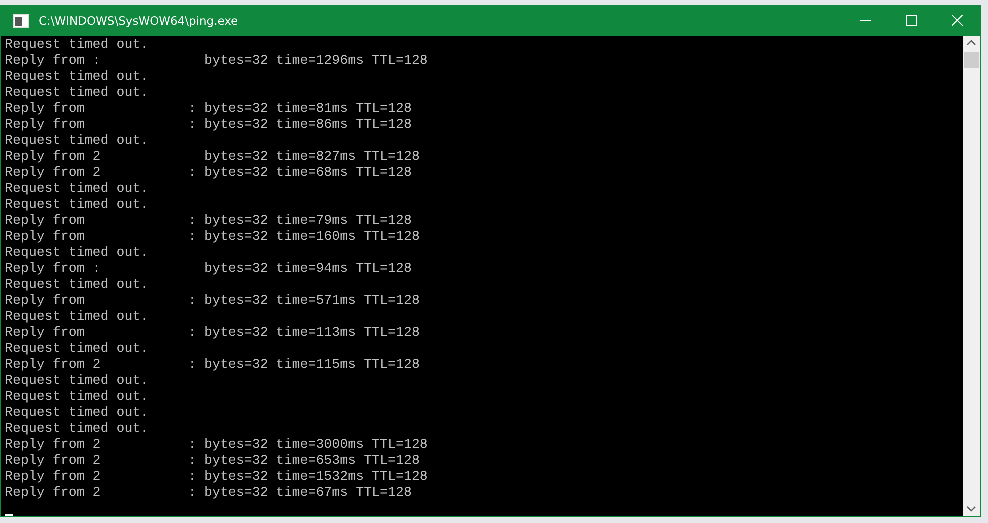 The height and width of the screenshot is (523, 988). What do you see at coordinates (217, 445) in the screenshot?
I see `console-line: Reply from 2 : bytes=32 time=3000ms TTL=128` at bounding box center [217, 445].